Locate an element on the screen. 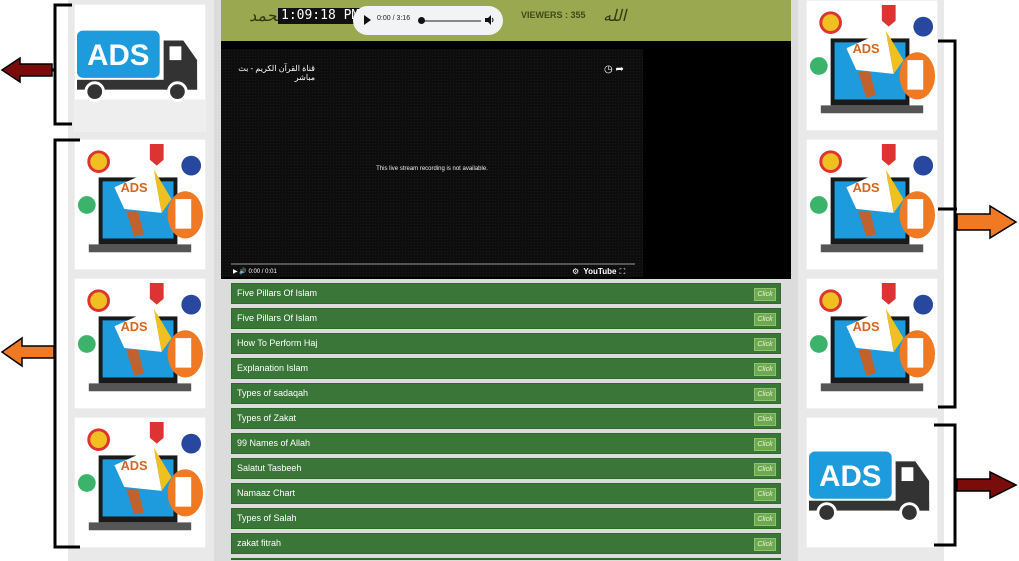 This screenshot has width=1019, height=561. ad-megaphone-right-3: ADS is located at coordinates (872, 343).